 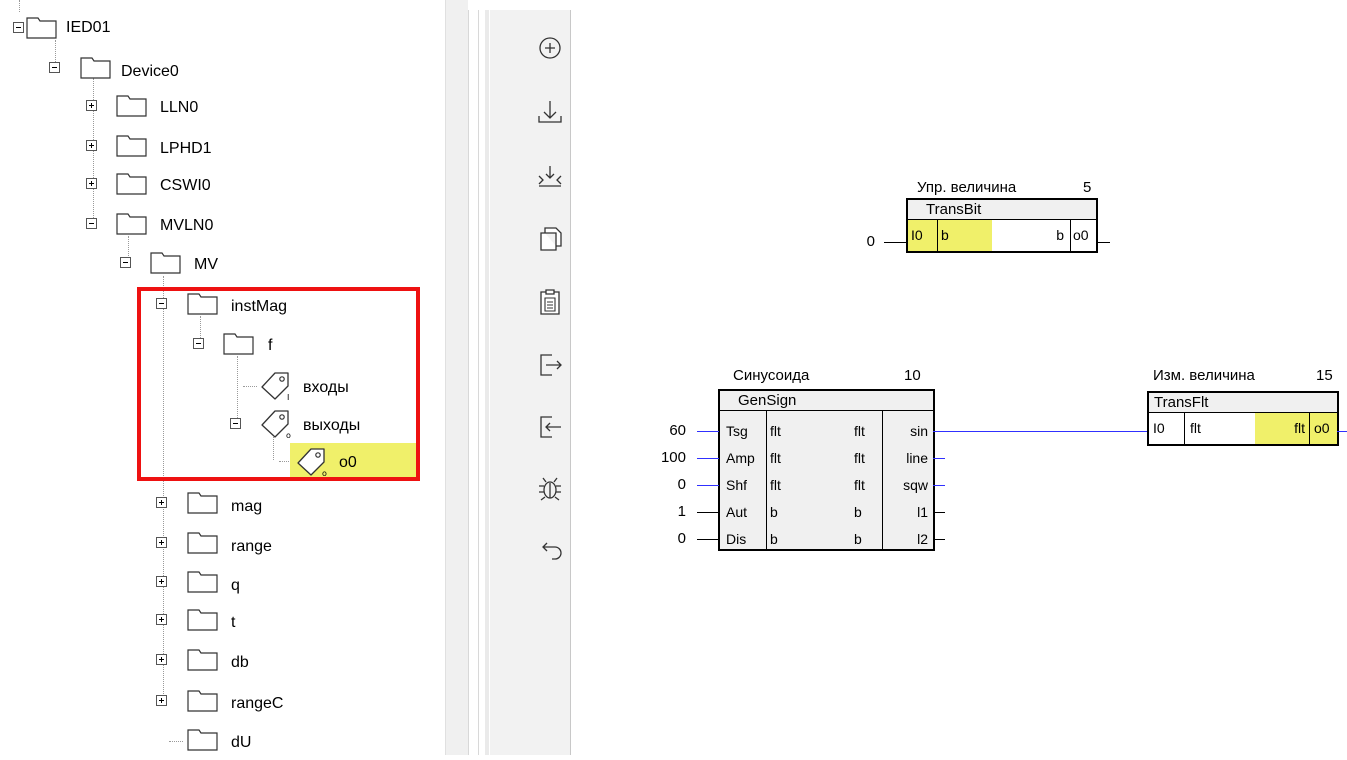 I want to click on tree-node-label: LLN0, so click(x=179, y=107).